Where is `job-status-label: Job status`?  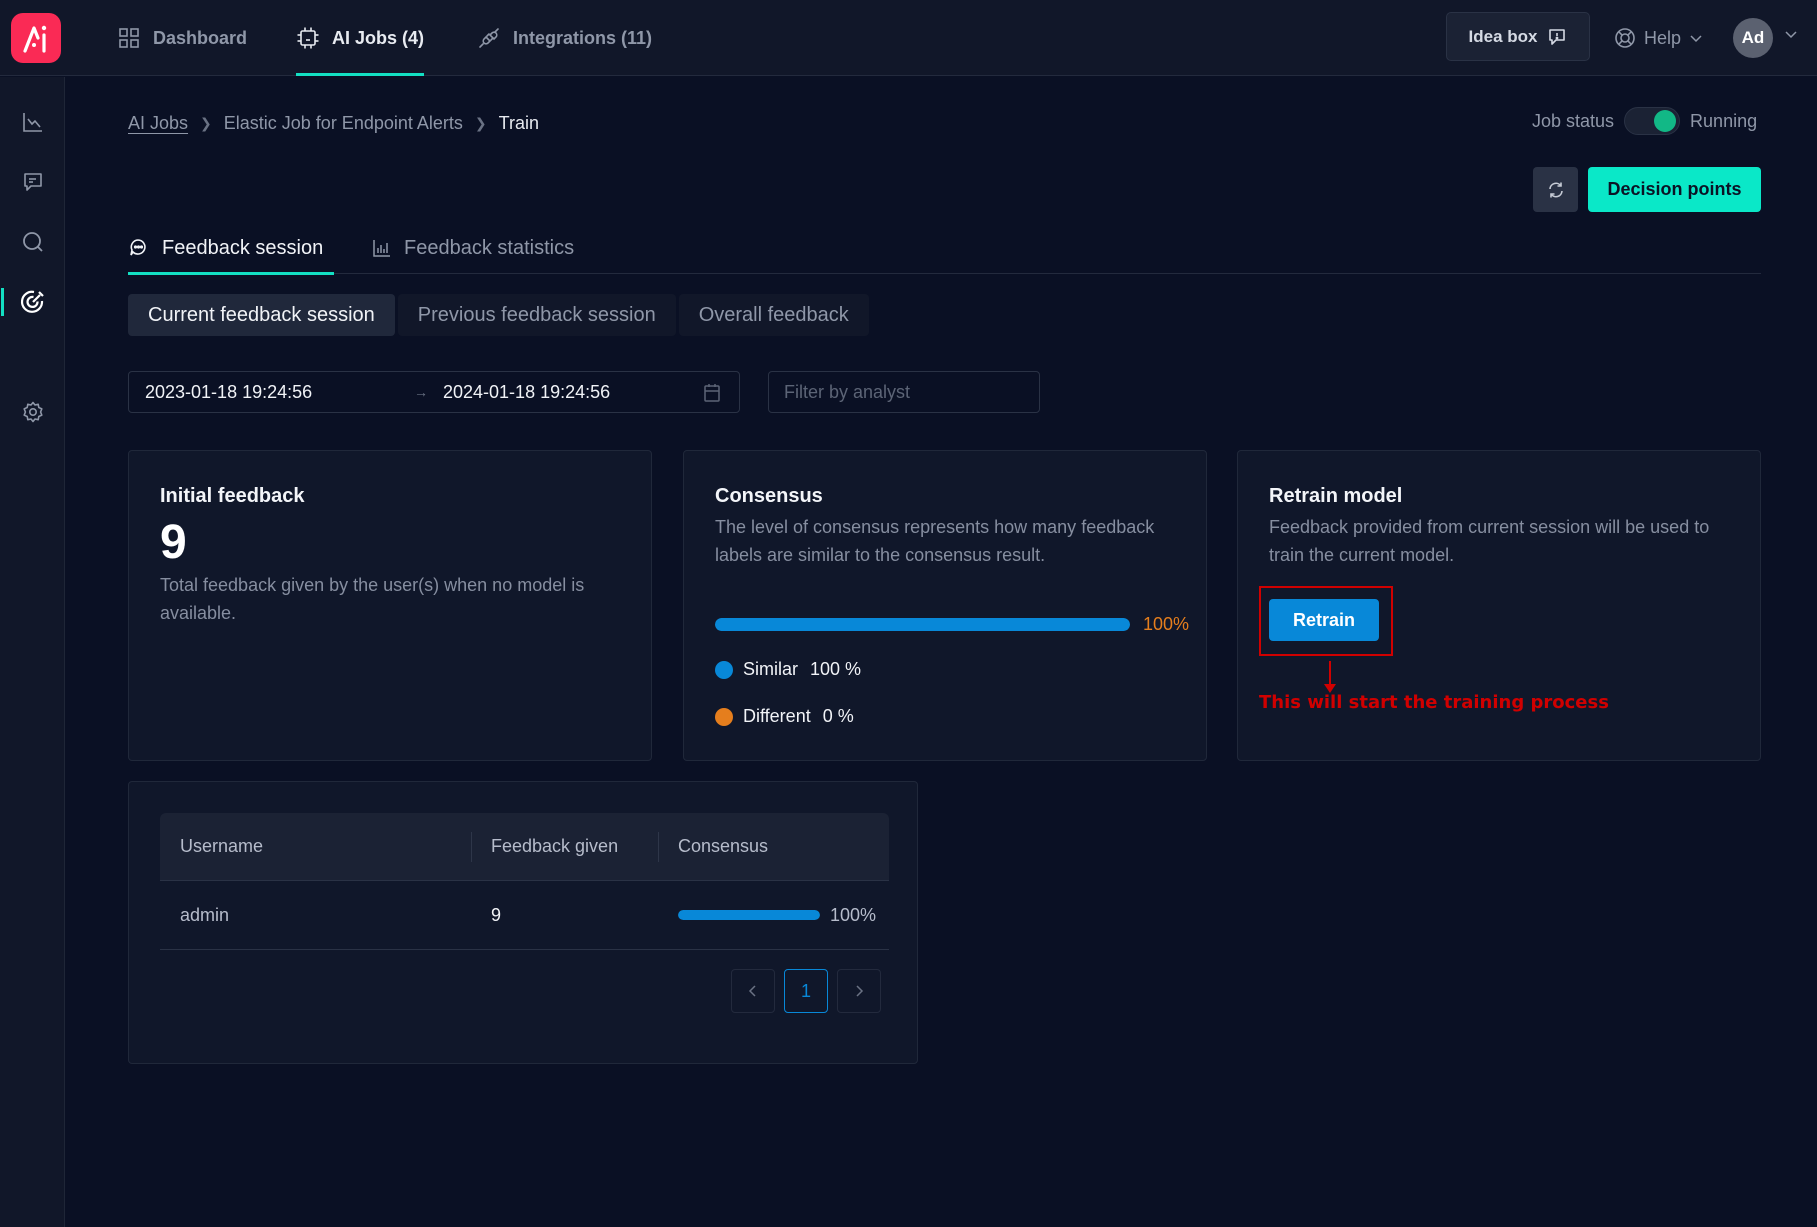
job-status-label: Job status is located at coordinates (1573, 120).